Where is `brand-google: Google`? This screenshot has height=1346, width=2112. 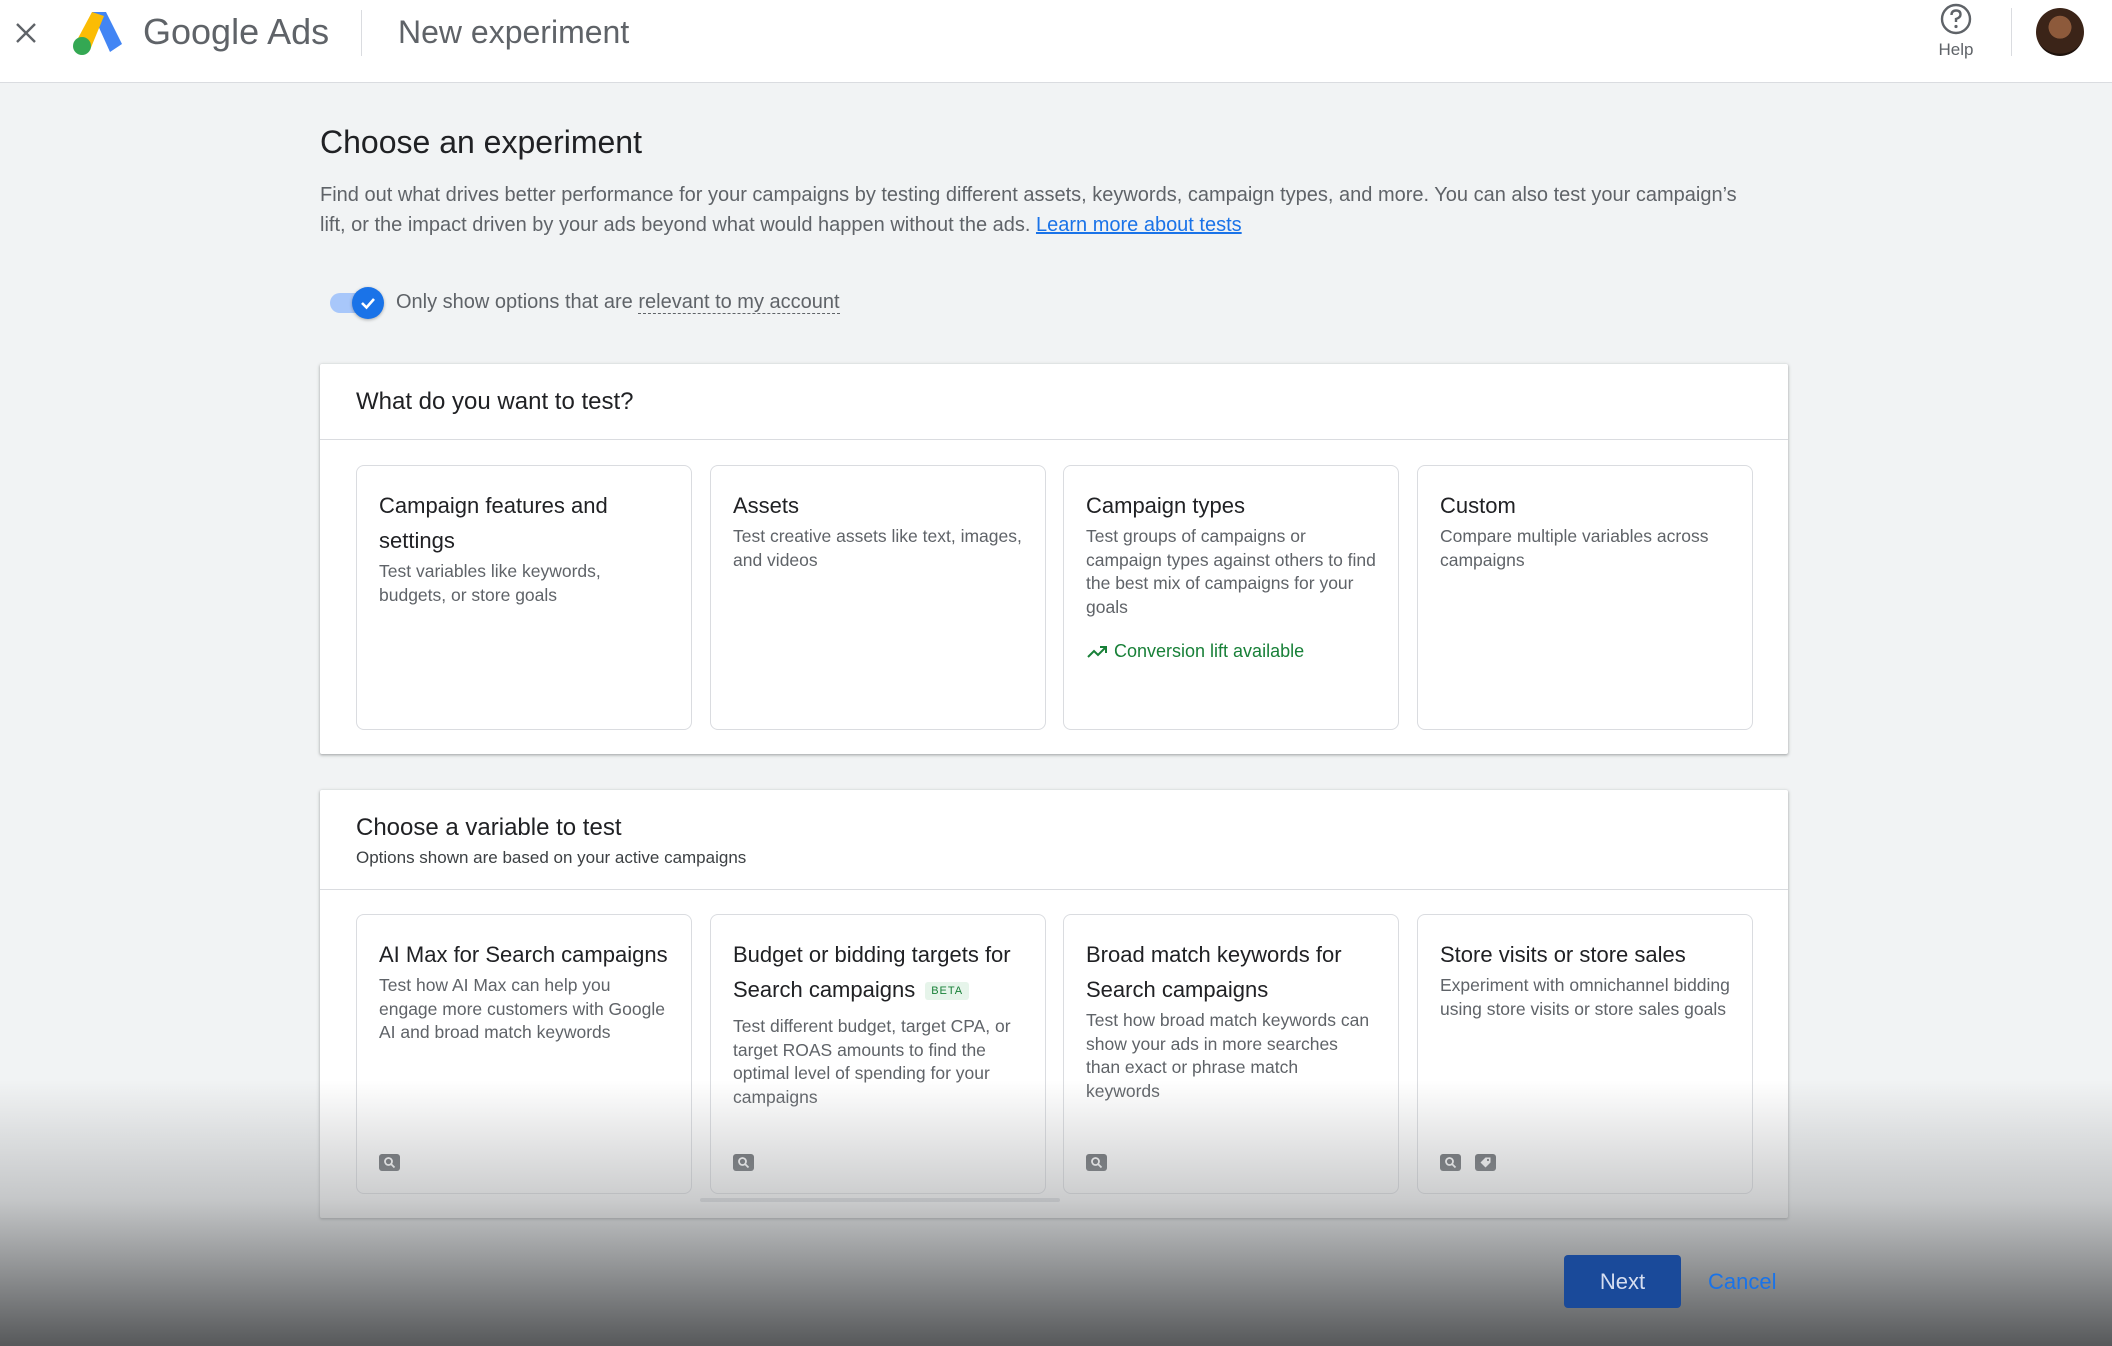
brand-google: Google is located at coordinates (201, 31).